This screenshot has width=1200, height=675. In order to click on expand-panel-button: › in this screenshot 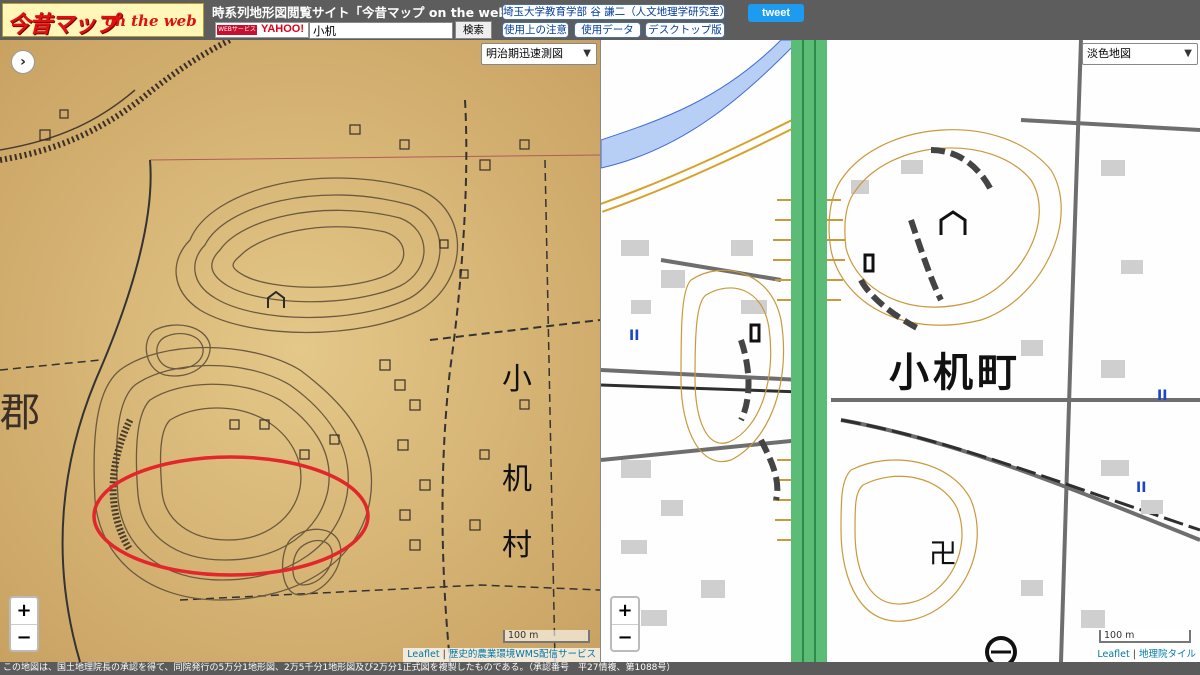, I will do `click(23, 62)`.